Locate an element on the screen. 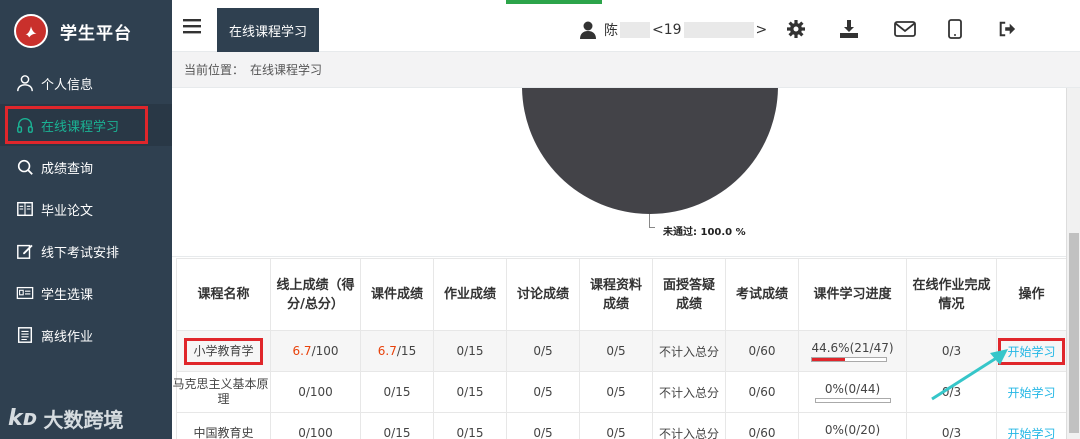 The width and height of the screenshot is (1080, 439). col-header: 线上成绩（得分/总分） is located at coordinates (315, 294).